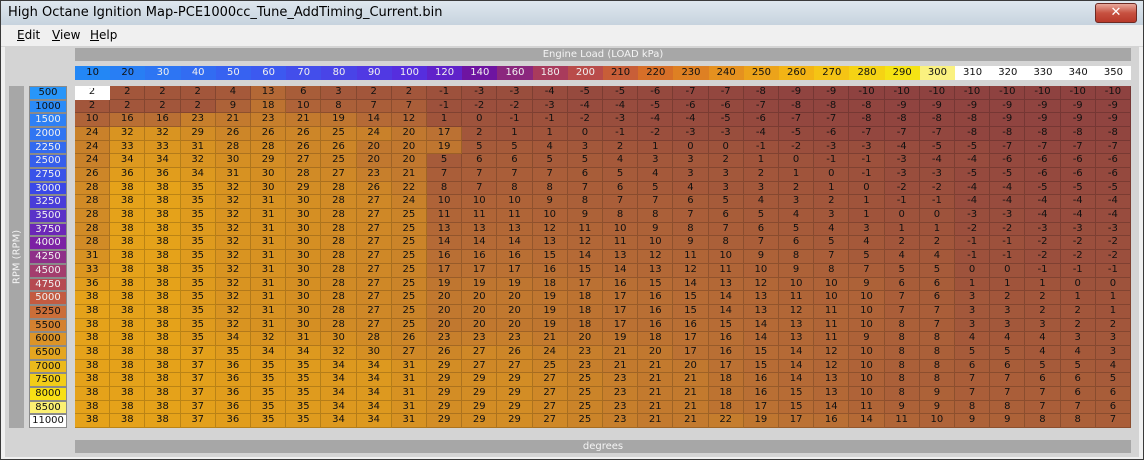 The height and width of the screenshot is (460, 1144). Describe the element at coordinates (973, 93) in the screenshot. I see `timing-cell: -10` at that location.